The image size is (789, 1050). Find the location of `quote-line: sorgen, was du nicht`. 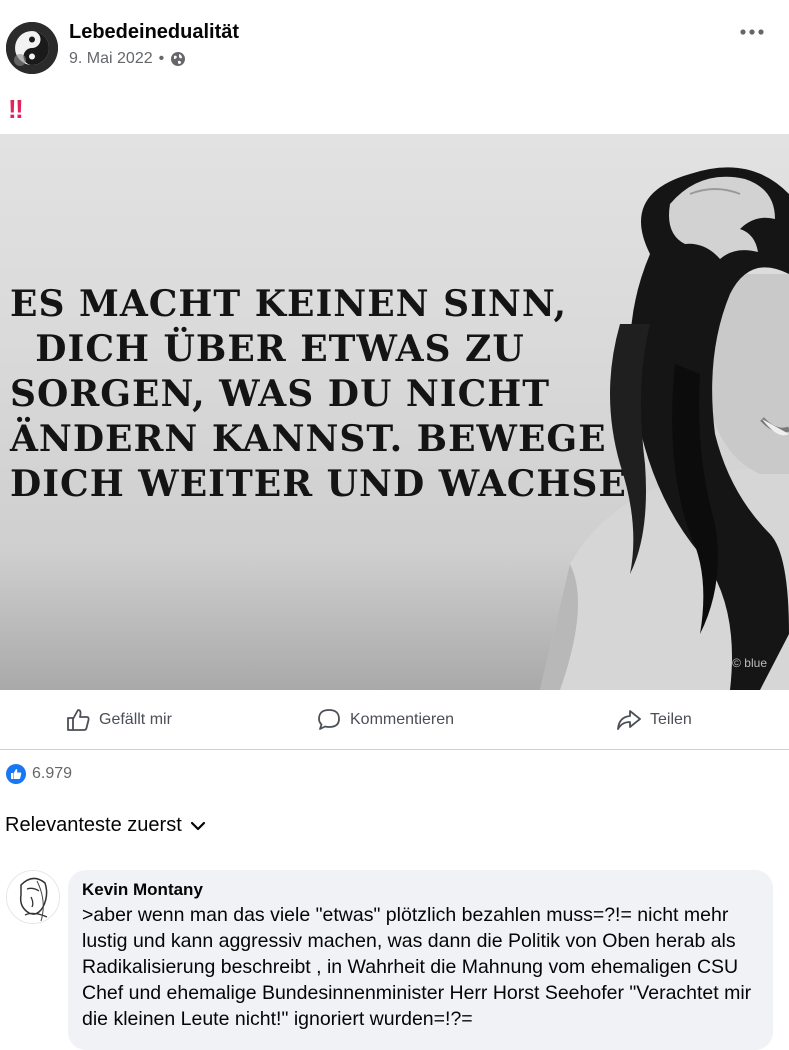

quote-line: sorgen, was du nicht is located at coordinates (280, 394).